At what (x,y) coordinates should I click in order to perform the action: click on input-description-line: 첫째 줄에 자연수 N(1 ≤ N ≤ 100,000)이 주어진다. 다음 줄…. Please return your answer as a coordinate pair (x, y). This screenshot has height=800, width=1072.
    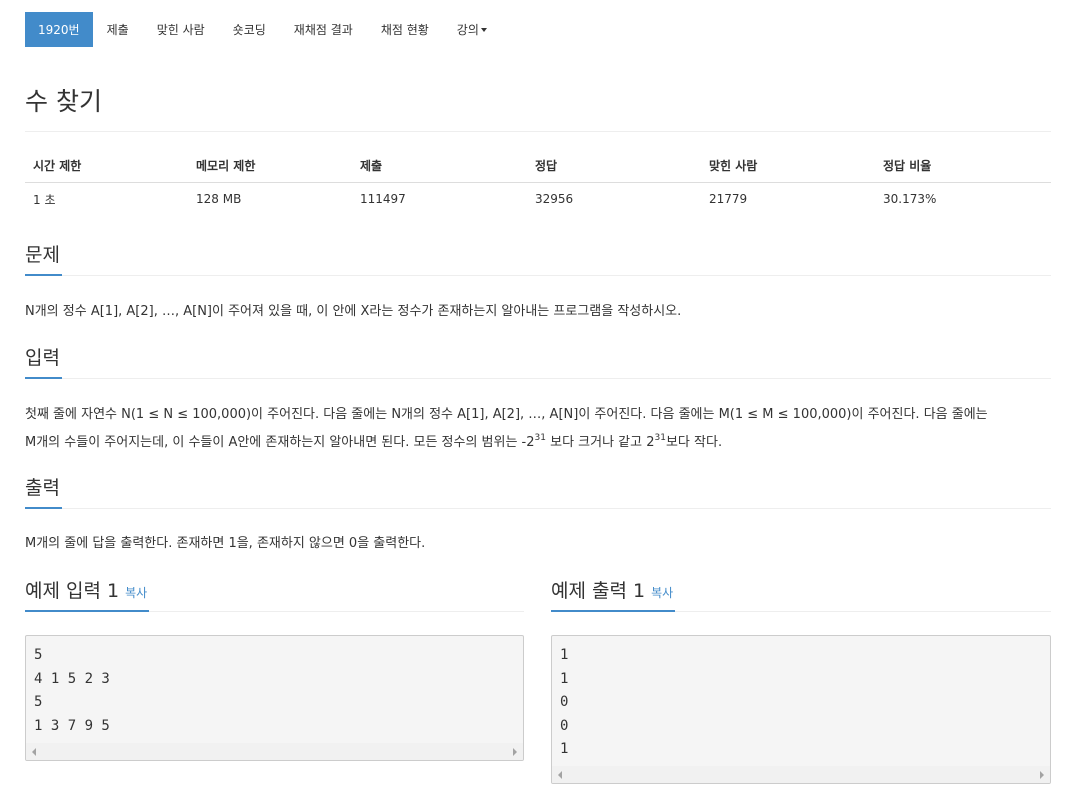
    Looking at the image, I should click on (506, 414).